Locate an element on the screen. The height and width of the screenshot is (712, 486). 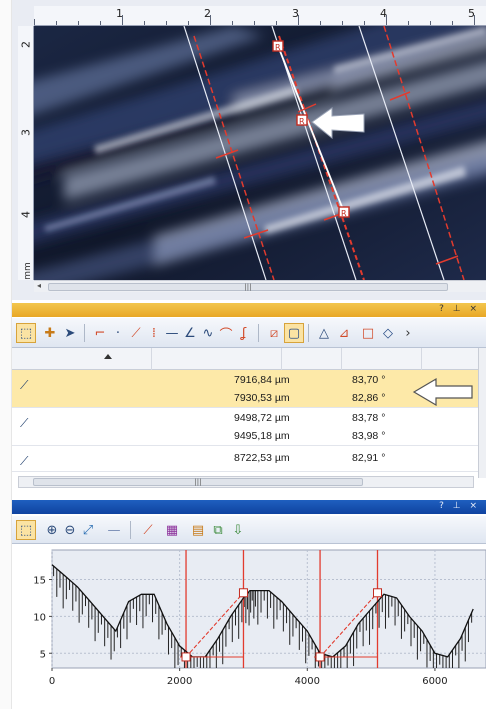
ruler-x-label: 3 is located at coordinates (295, 13).